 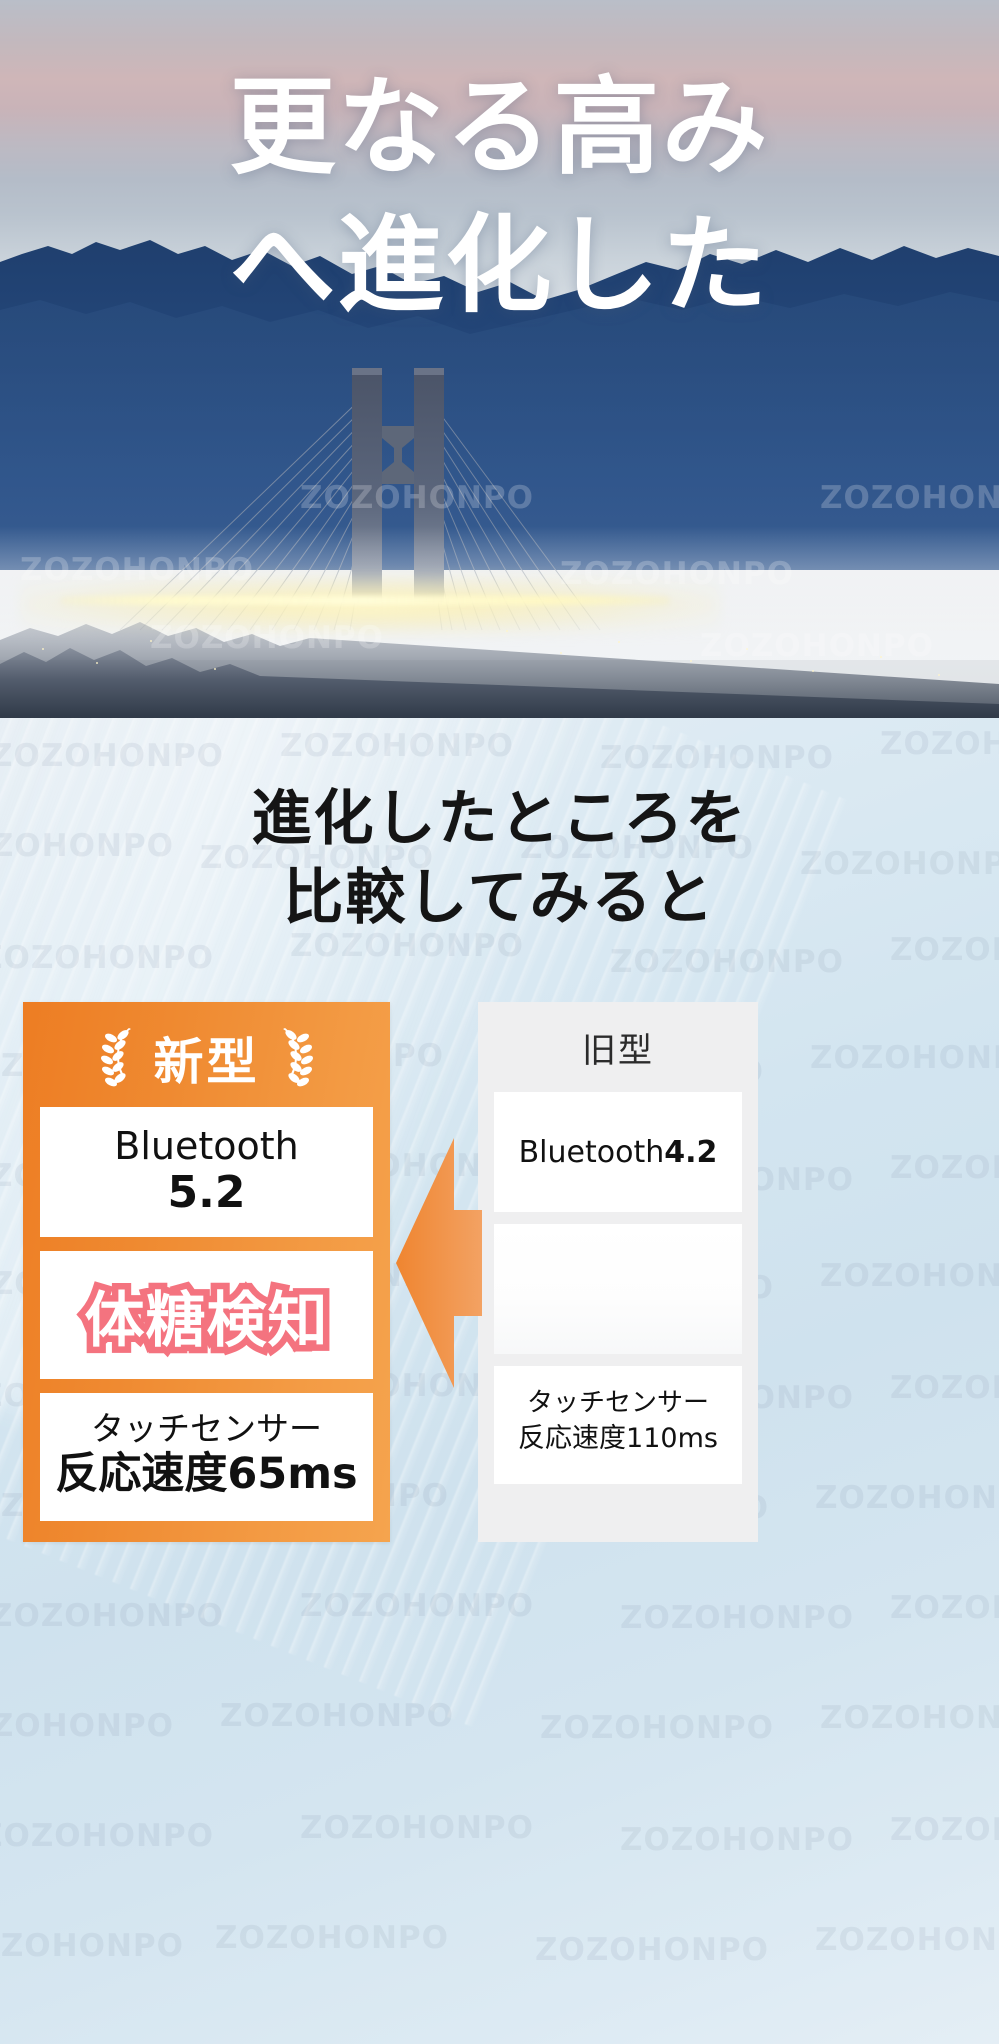 I want to click on new-model-card: 新型 Bluetooth 5.2 体糖検知 タッチセンサー 反応速度65ms, so click(x=206, y=1272).